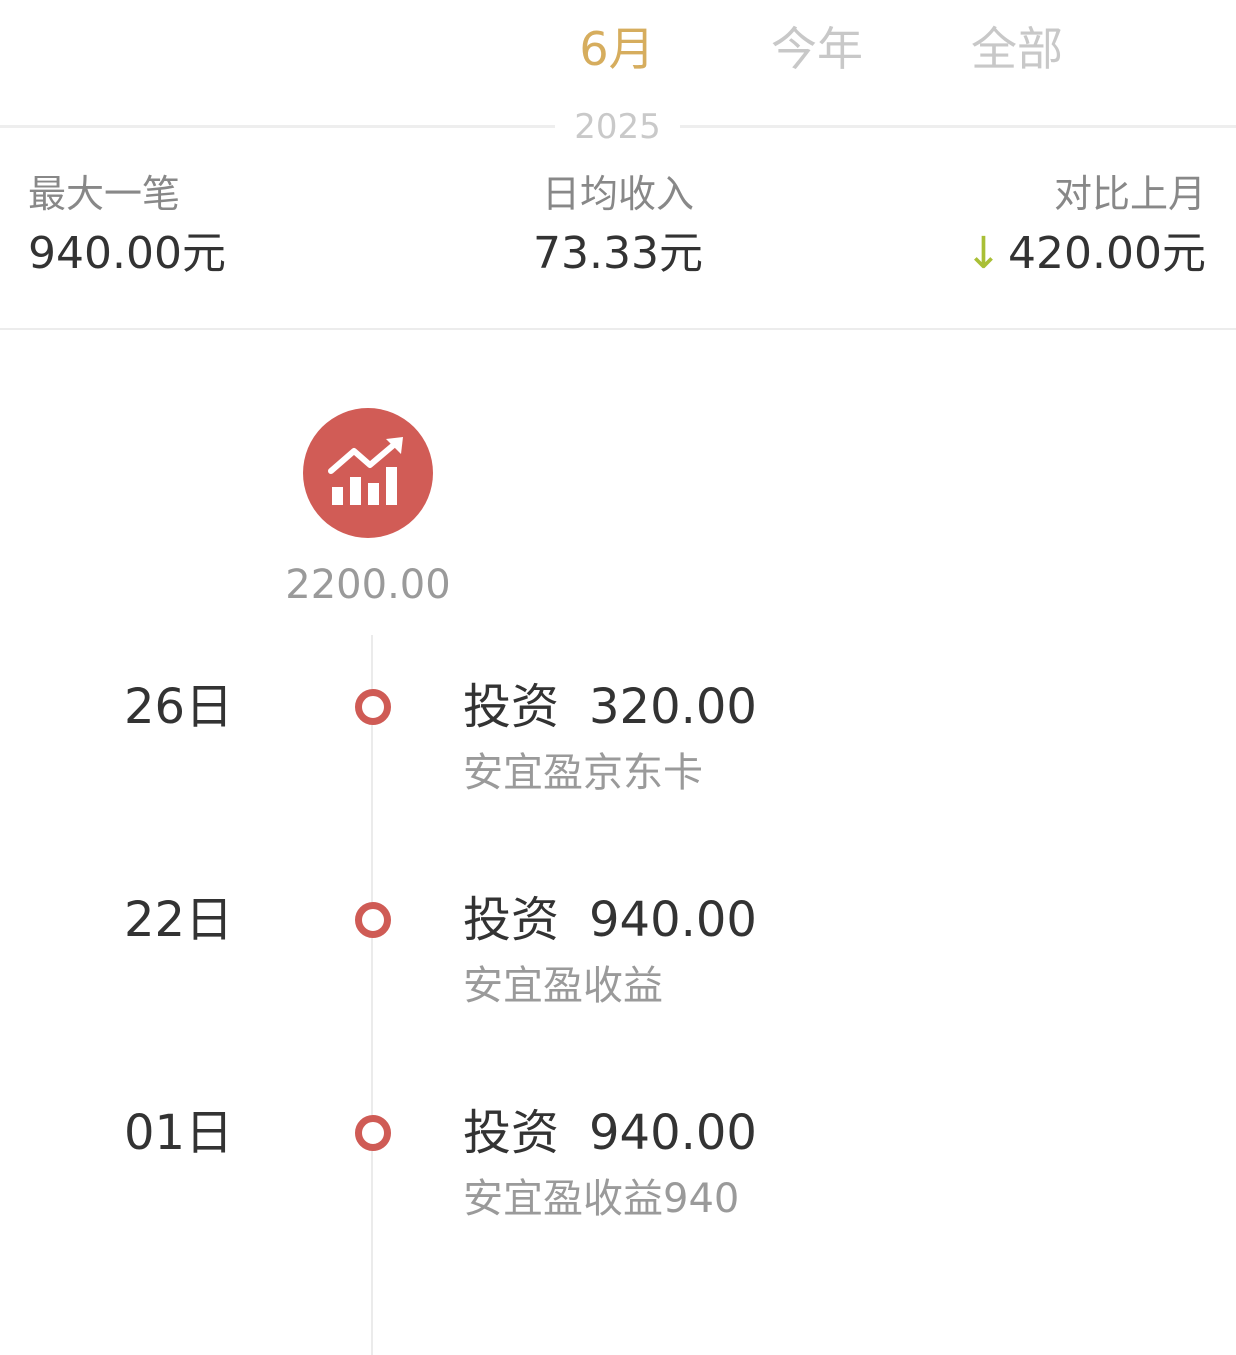 The image size is (1236, 1355). I want to click on entry-day: 22日, so click(179, 920).